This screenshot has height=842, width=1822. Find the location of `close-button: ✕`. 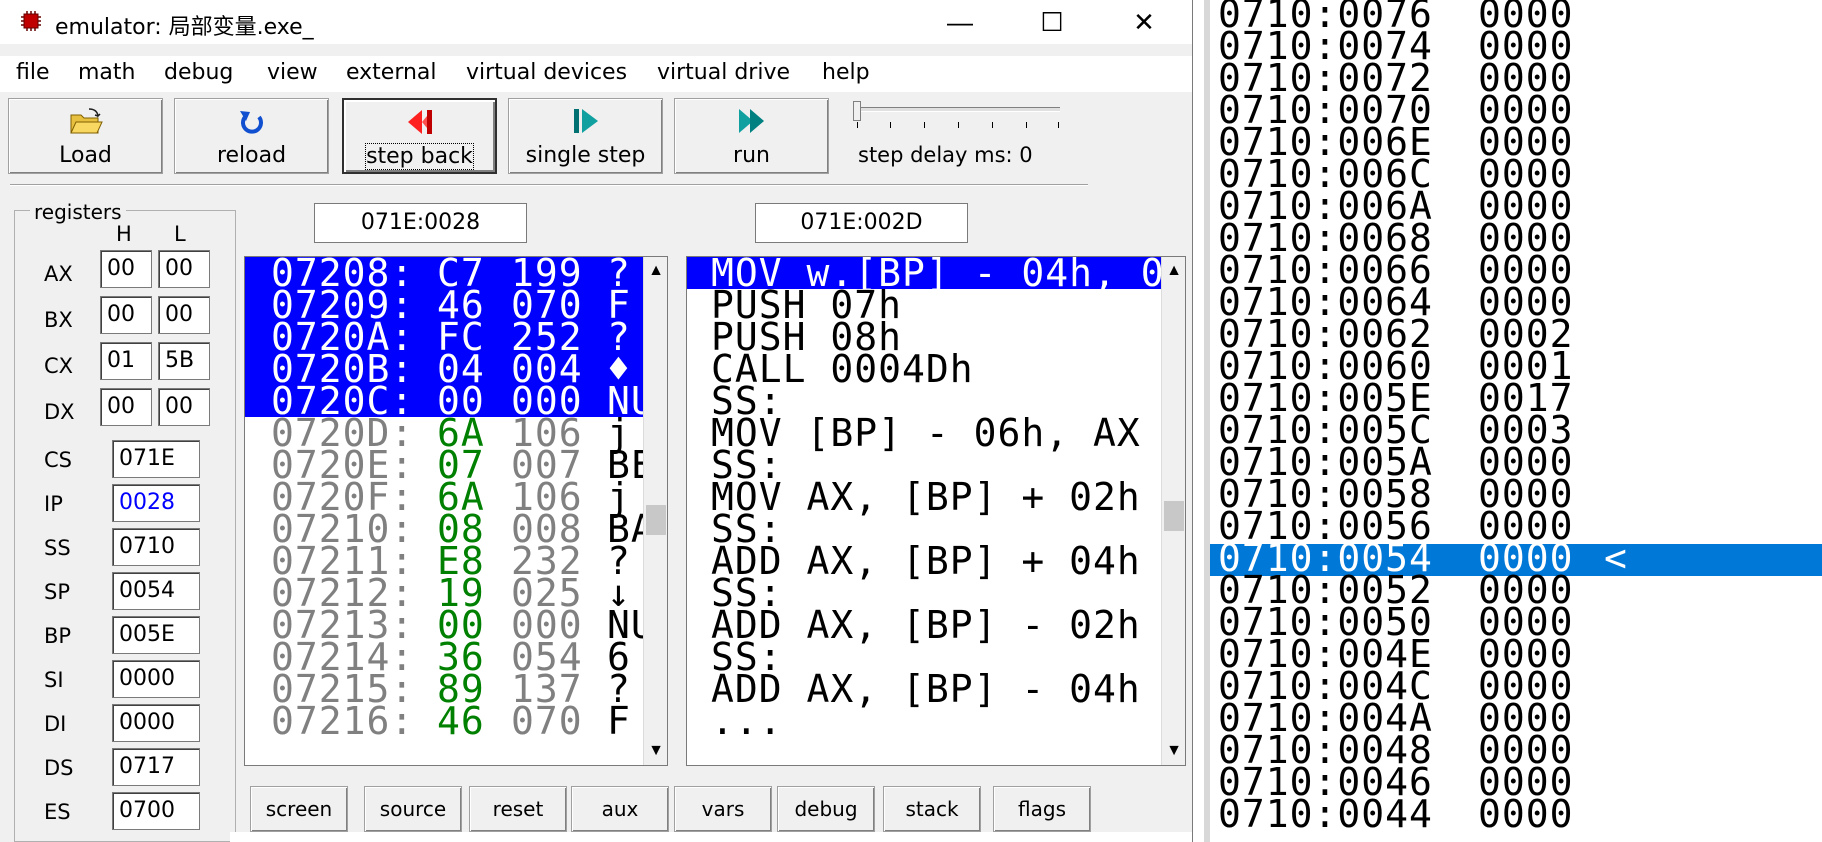

close-button: ✕ is located at coordinates (1144, 22).